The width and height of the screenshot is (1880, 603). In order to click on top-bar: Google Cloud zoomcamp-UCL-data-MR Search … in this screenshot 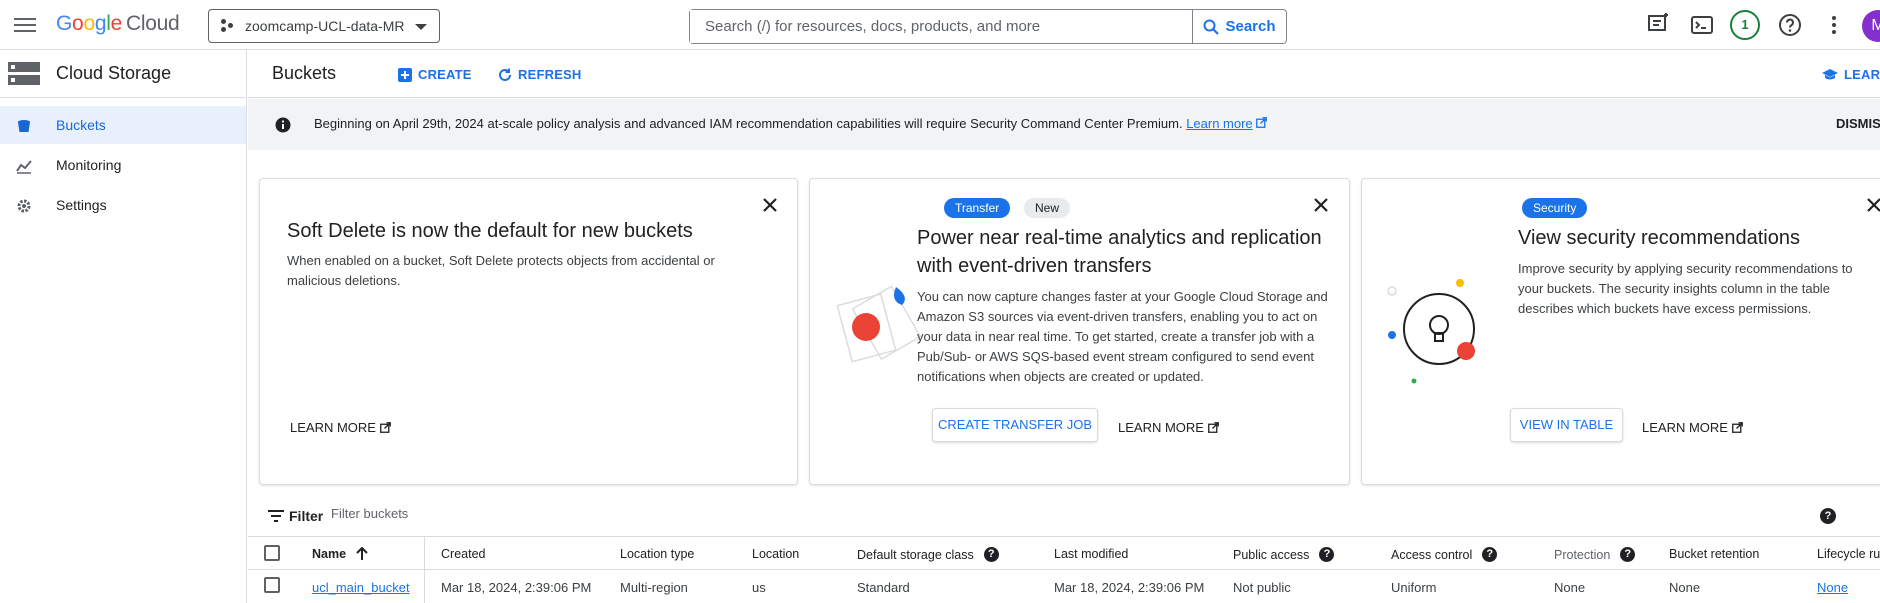, I will do `click(940, 25)`.